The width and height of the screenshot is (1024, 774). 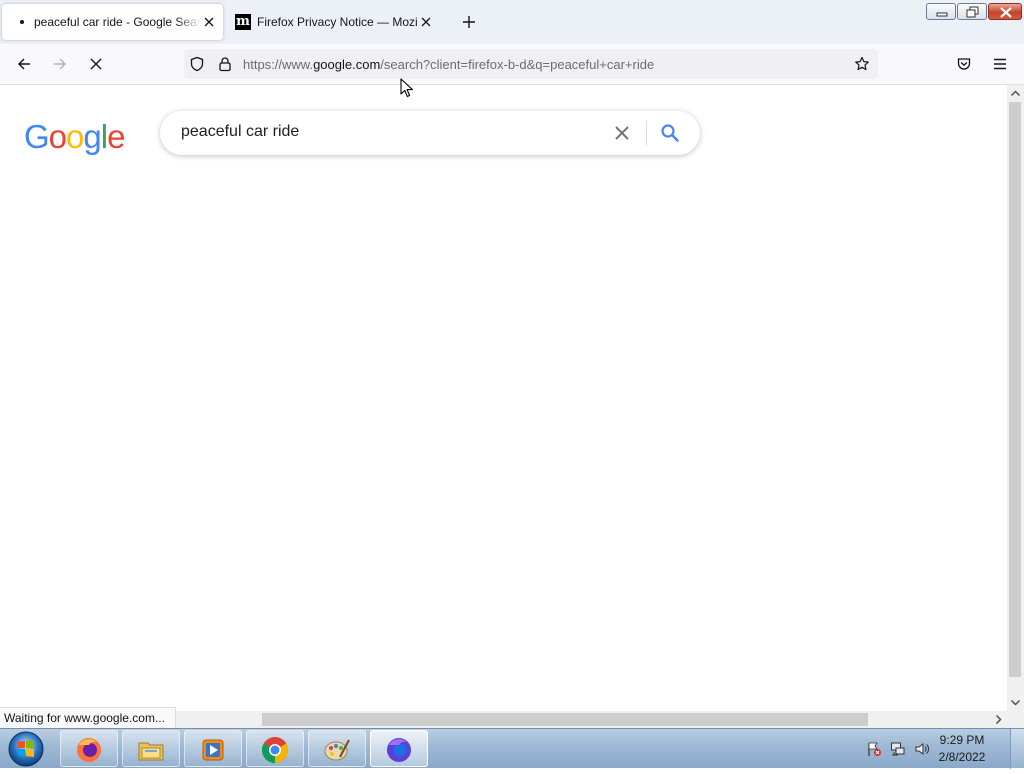 What do you see at coordinates (1015, 93) in the screenshot?
I see `scroll-up-arrow-icon` at bounding box center [1015, 93].